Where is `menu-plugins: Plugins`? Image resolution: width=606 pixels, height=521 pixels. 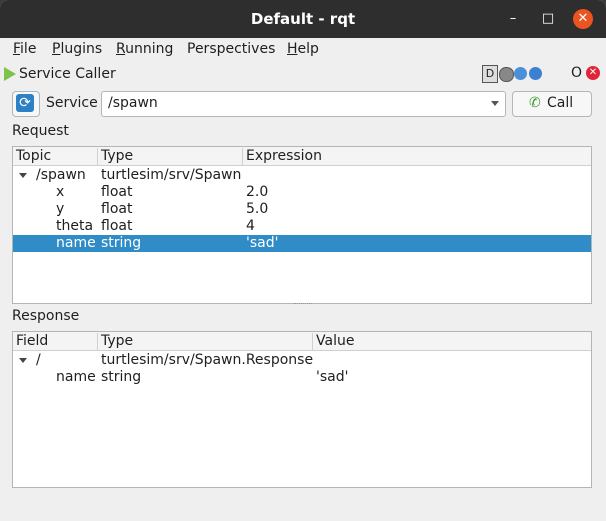 menu-plugins: Plugins is located at coordinates (77, 49).